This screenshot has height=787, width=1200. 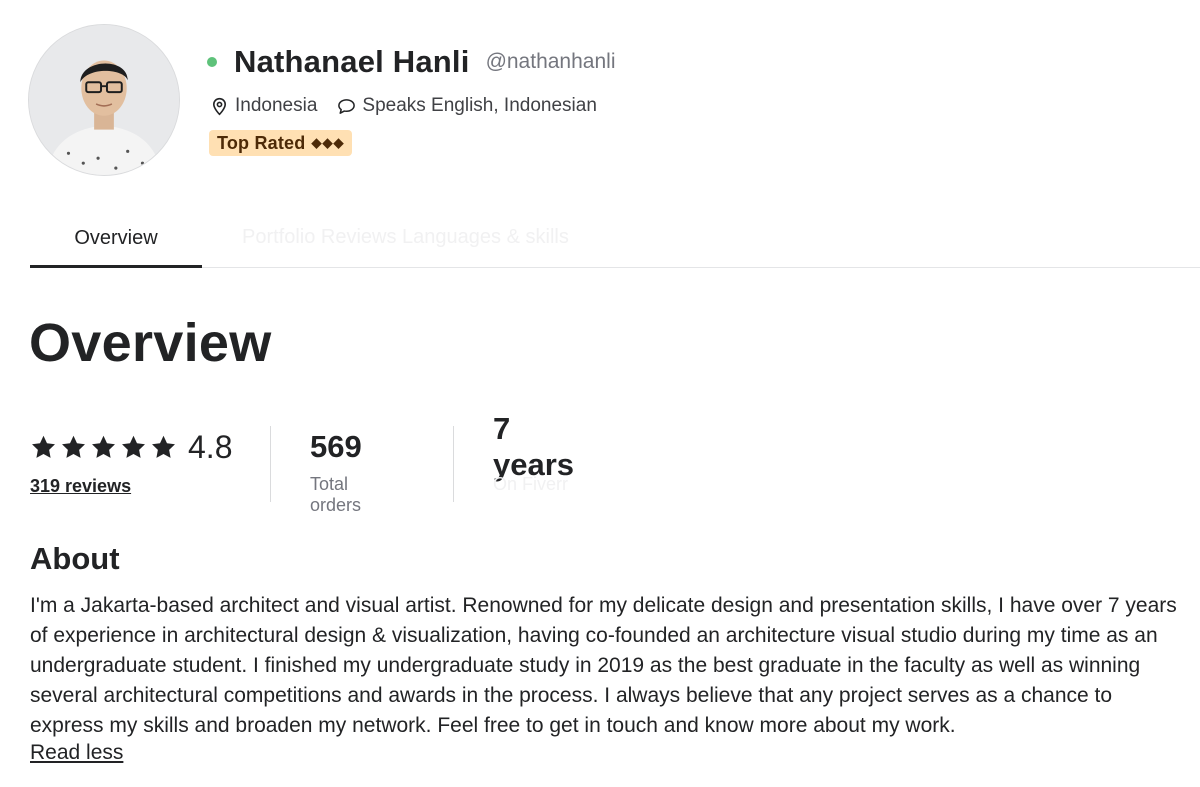 I want to click on years-label: On Fiverr, so click(x=531, y=484).